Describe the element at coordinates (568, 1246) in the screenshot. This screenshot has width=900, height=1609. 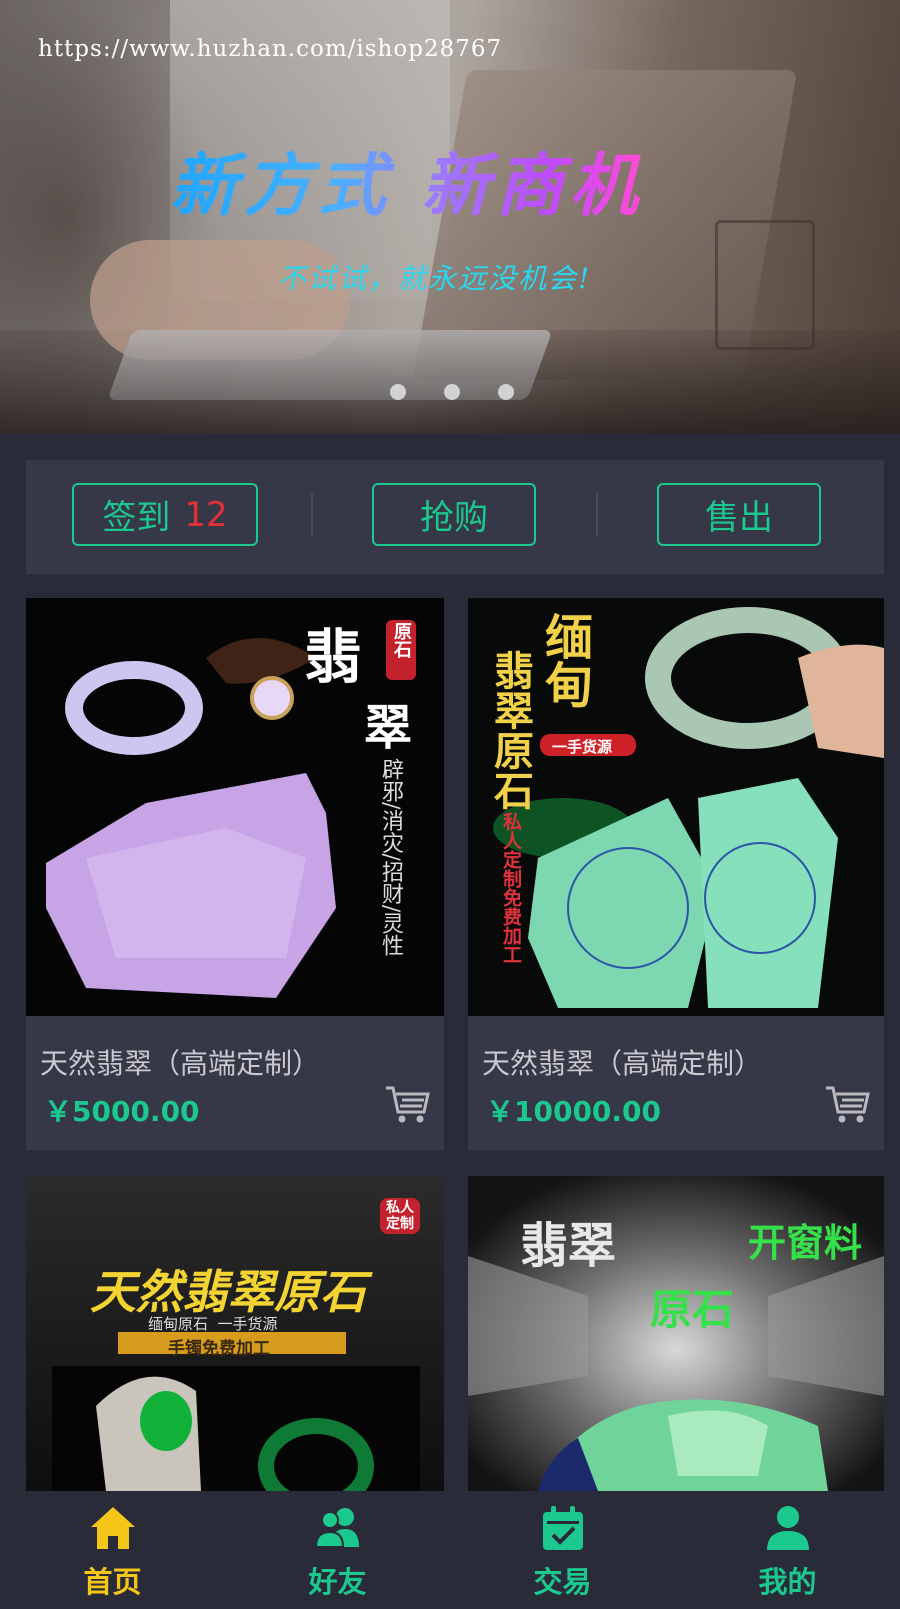
I see `image-text-feicui: 翡翠` at that location.